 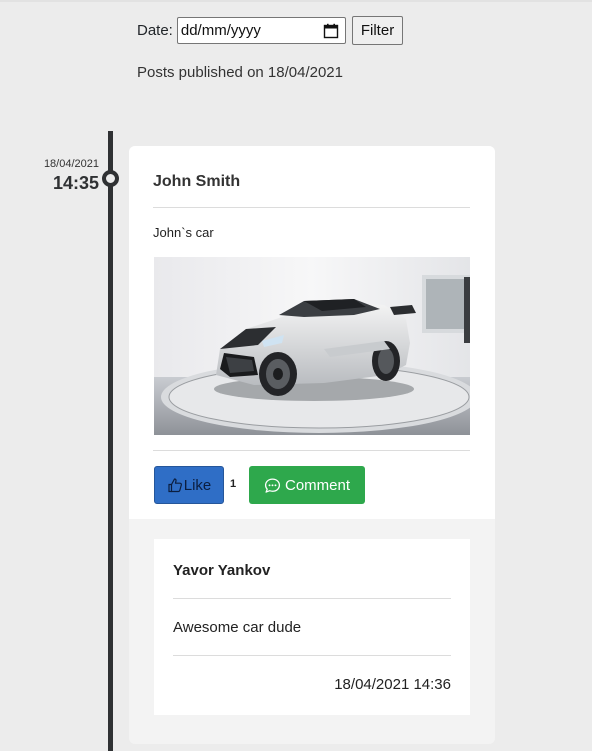 What do you see at coordinates (183, 232) in the screenshot?
I see `post-text: John`s car` at bounding box center [183, 232].